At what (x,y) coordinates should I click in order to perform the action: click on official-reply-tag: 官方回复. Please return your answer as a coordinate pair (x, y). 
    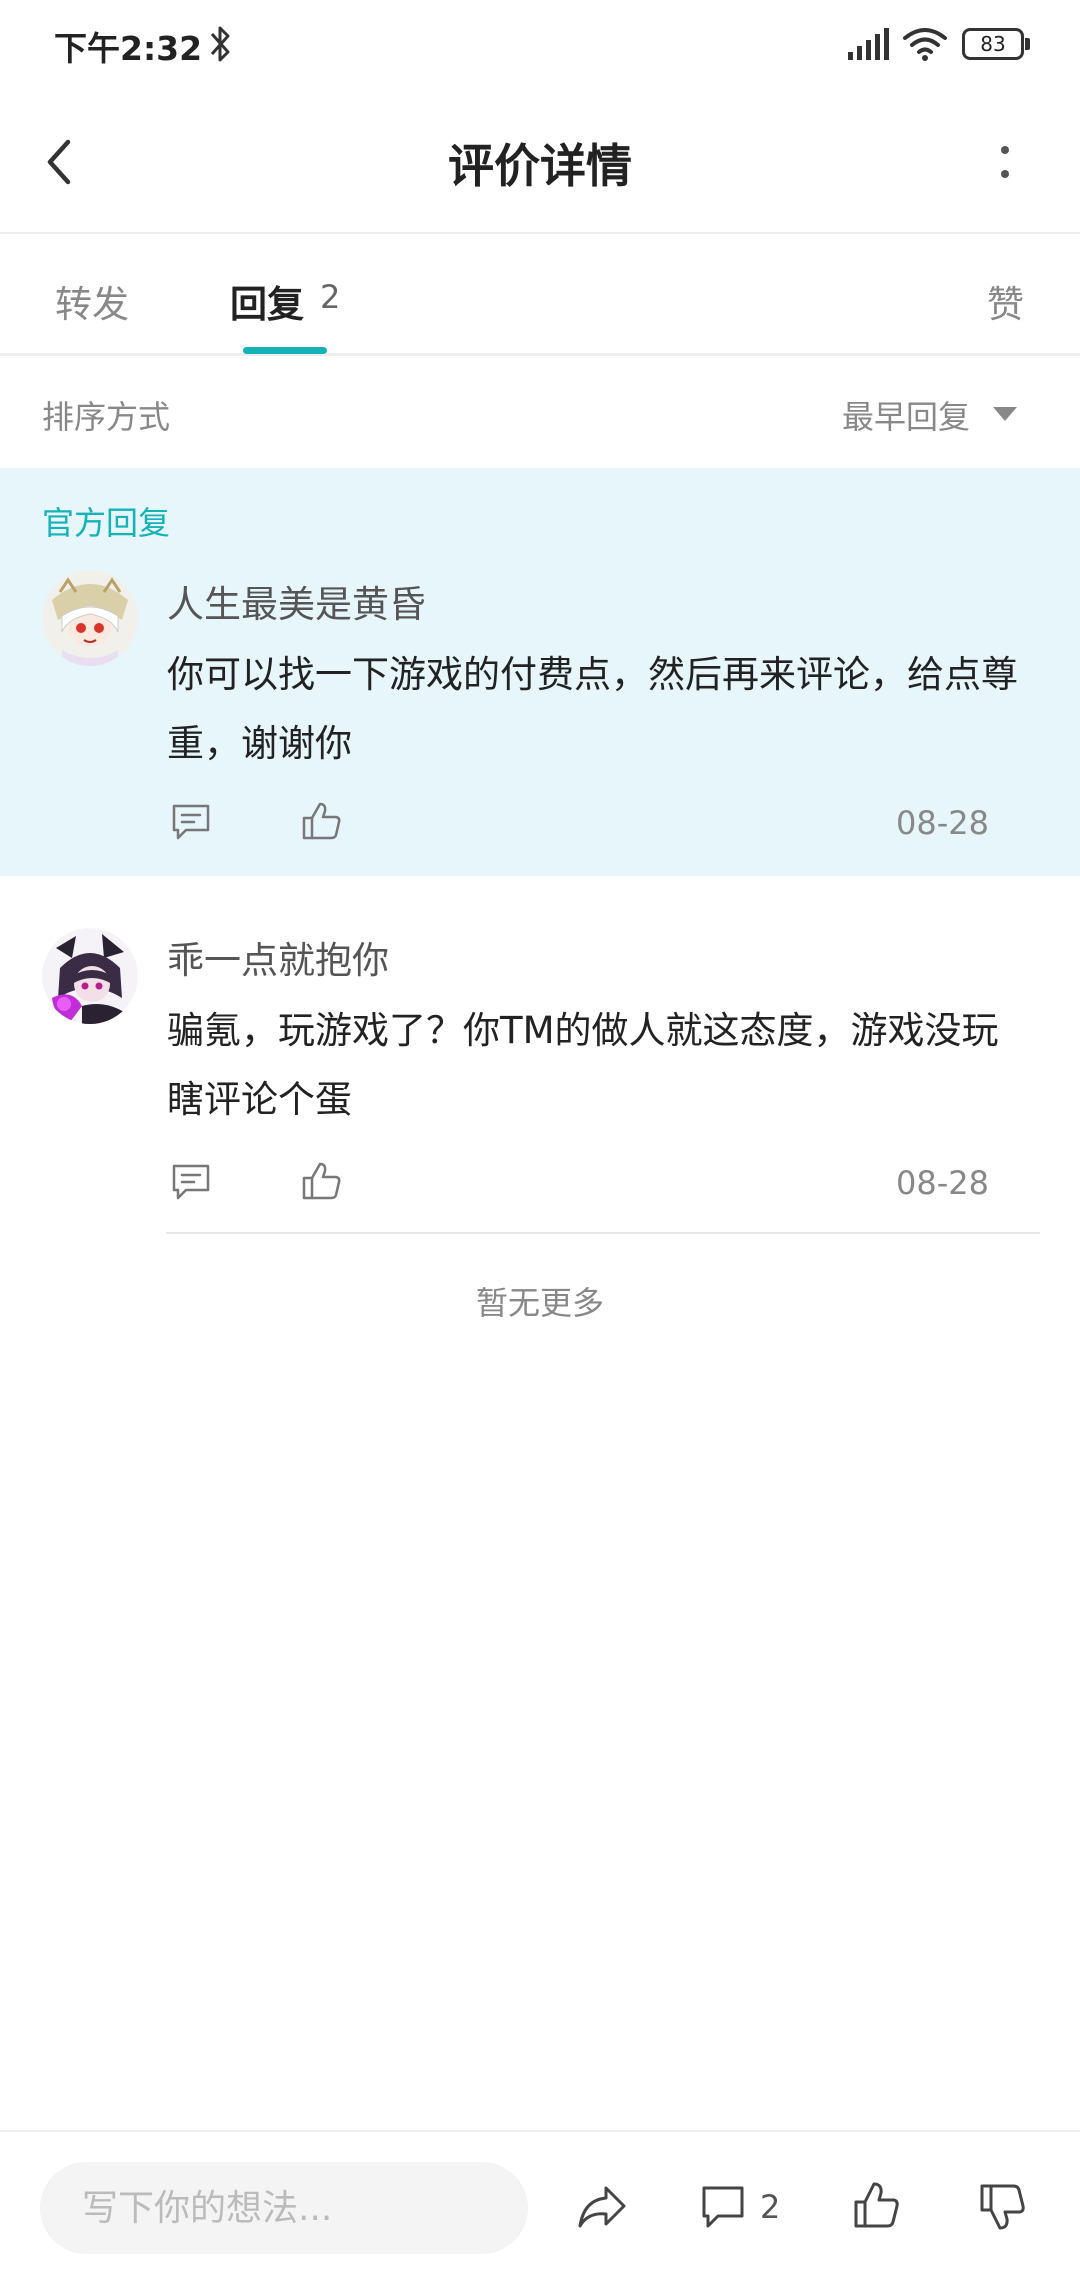
    Looking at the image, I should click on (106, 523).